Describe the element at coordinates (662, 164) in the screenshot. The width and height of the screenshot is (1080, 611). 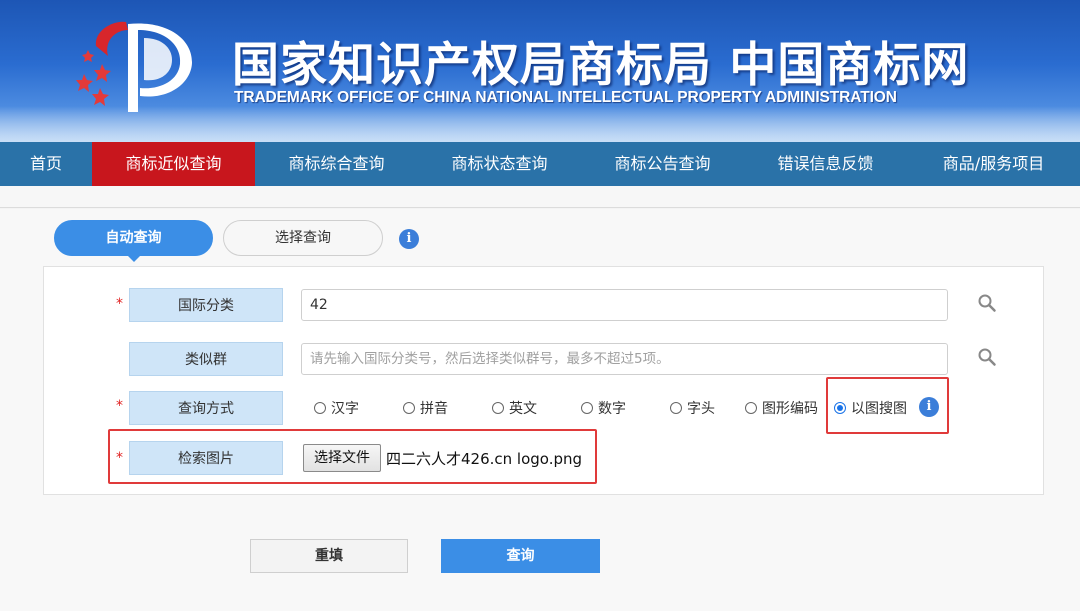
I see `nav-item-announcement-search: 商标公告查询` at that location.